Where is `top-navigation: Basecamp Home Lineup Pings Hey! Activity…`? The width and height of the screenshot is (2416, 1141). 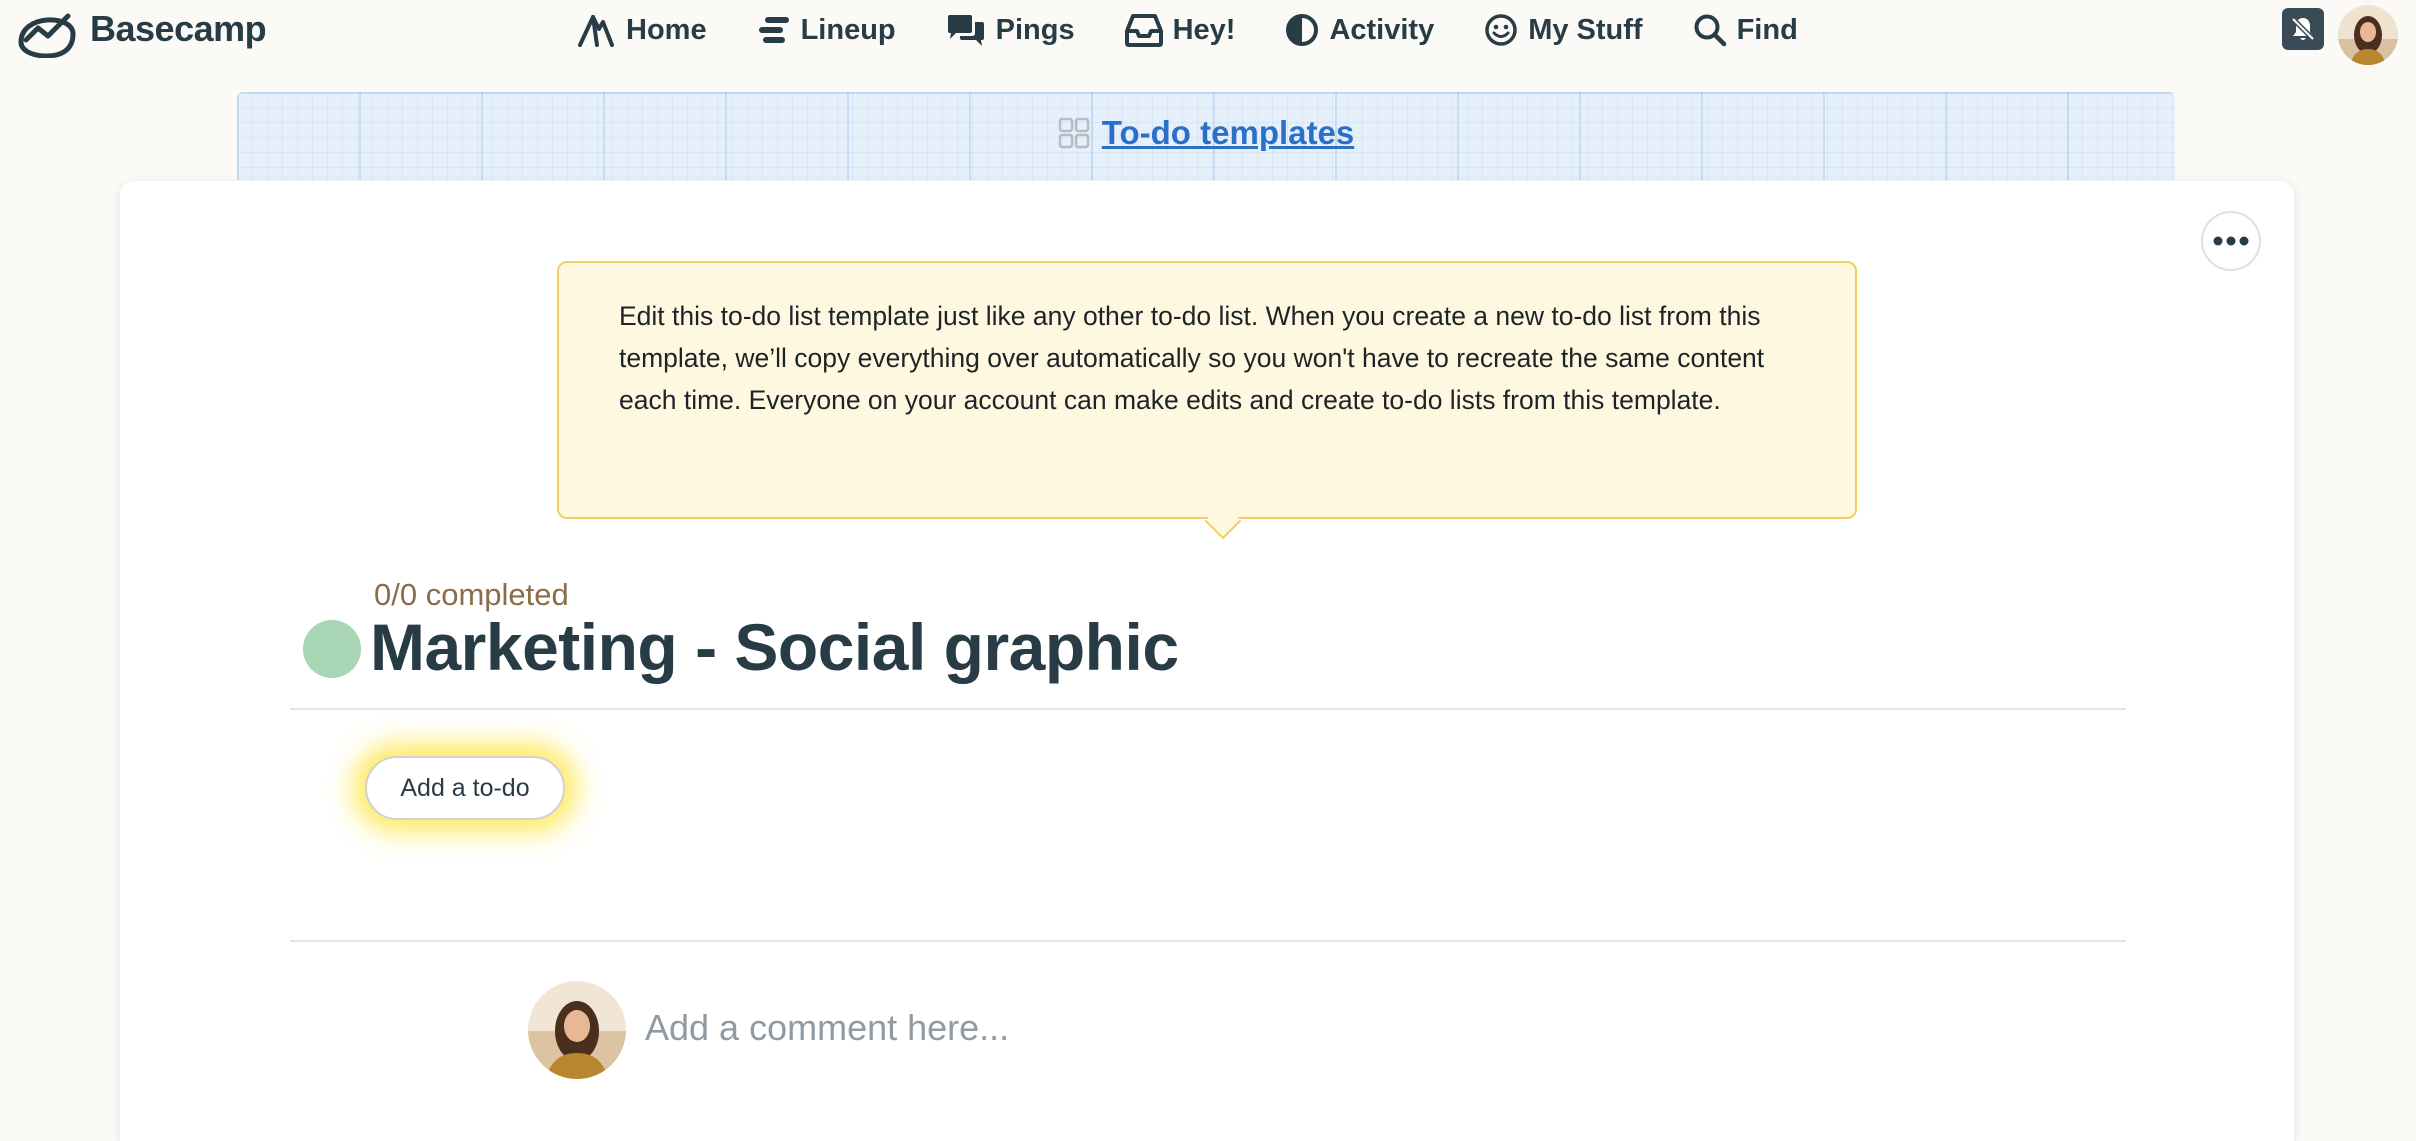
top-navigation: Basecamp Home Lineup Pings Hey! Activity… is located at coordinates (1208, 32).